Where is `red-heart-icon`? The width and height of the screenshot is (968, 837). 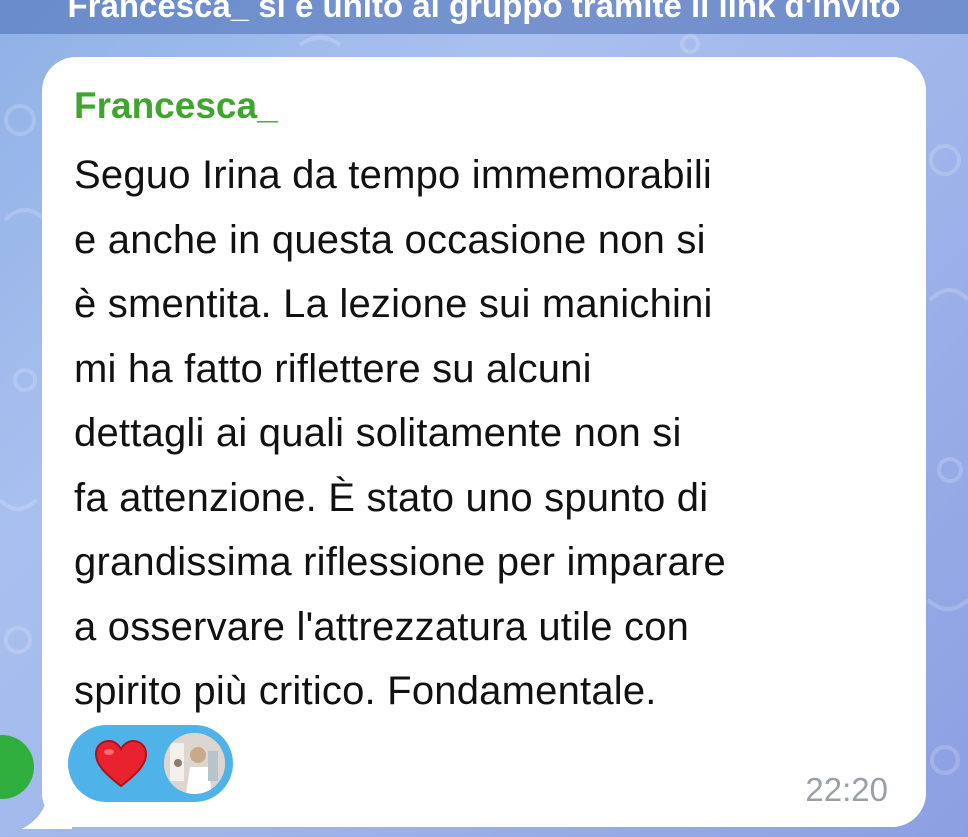
red-heart-icon is located at coordinates (121, 763).